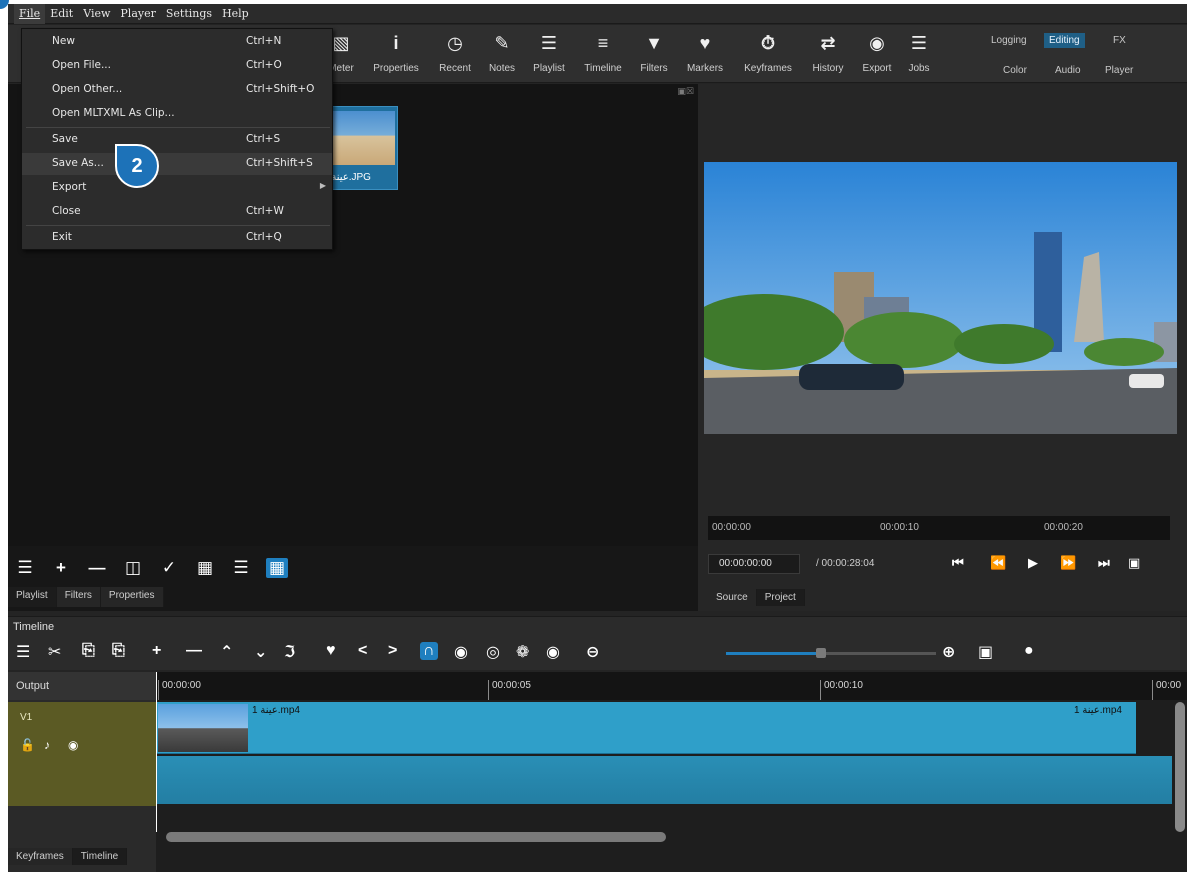 Image resolution: width=1187 pixels, height=872 pixels. What do you see at coordinates (549, 52) in the screenshot?
I see `toolbar-playlist-button: ☰ Playlist` at bounding box center [549, 52].